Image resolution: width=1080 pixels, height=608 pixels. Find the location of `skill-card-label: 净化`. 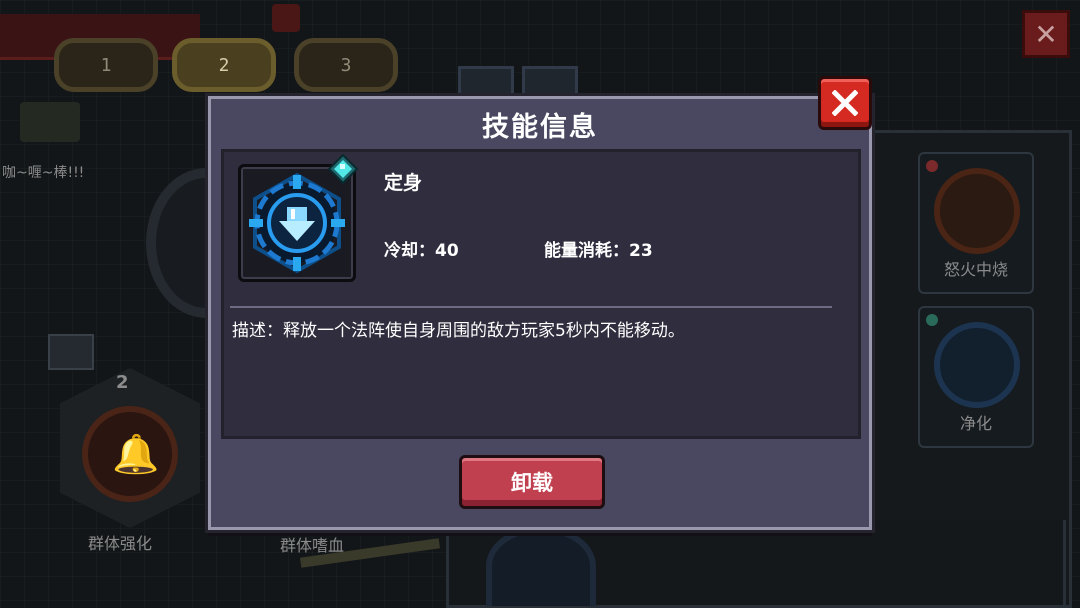

skill-card-label: 净化 is located at coordinates (975, 423).